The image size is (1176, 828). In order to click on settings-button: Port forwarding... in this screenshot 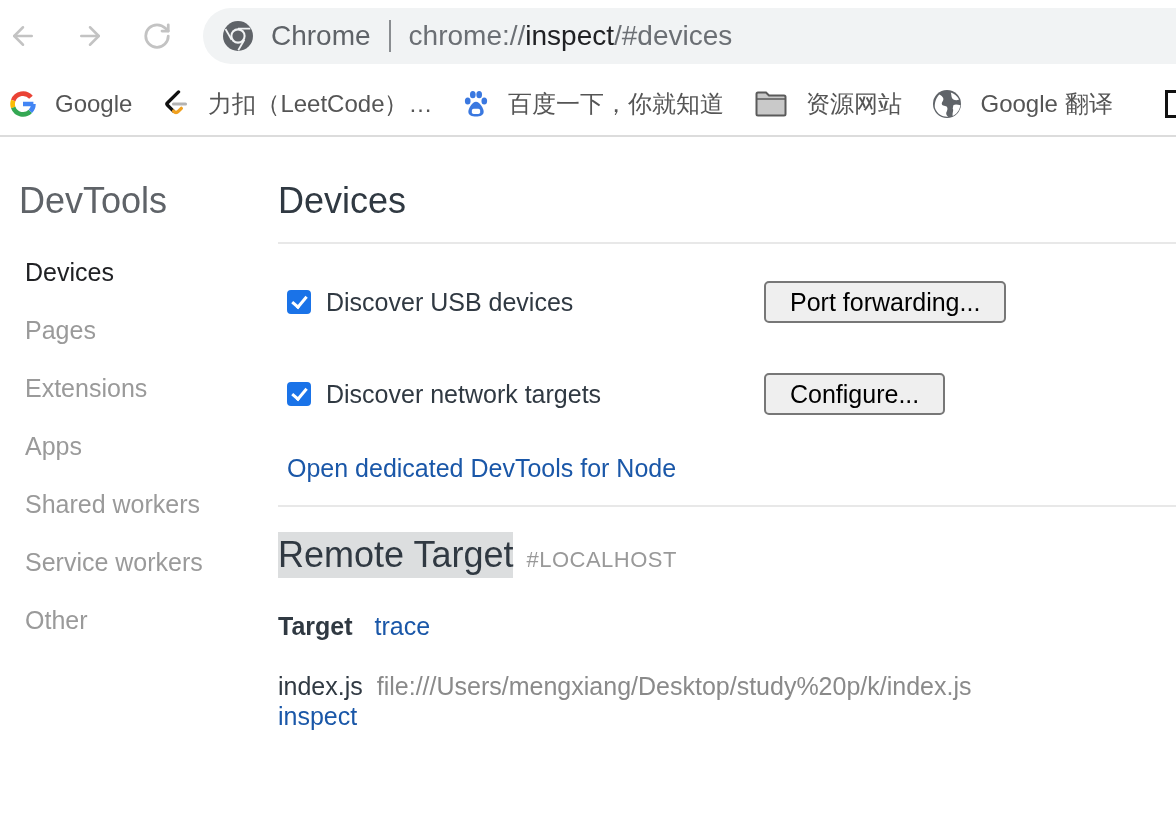, I will do `click(885, 302)`.